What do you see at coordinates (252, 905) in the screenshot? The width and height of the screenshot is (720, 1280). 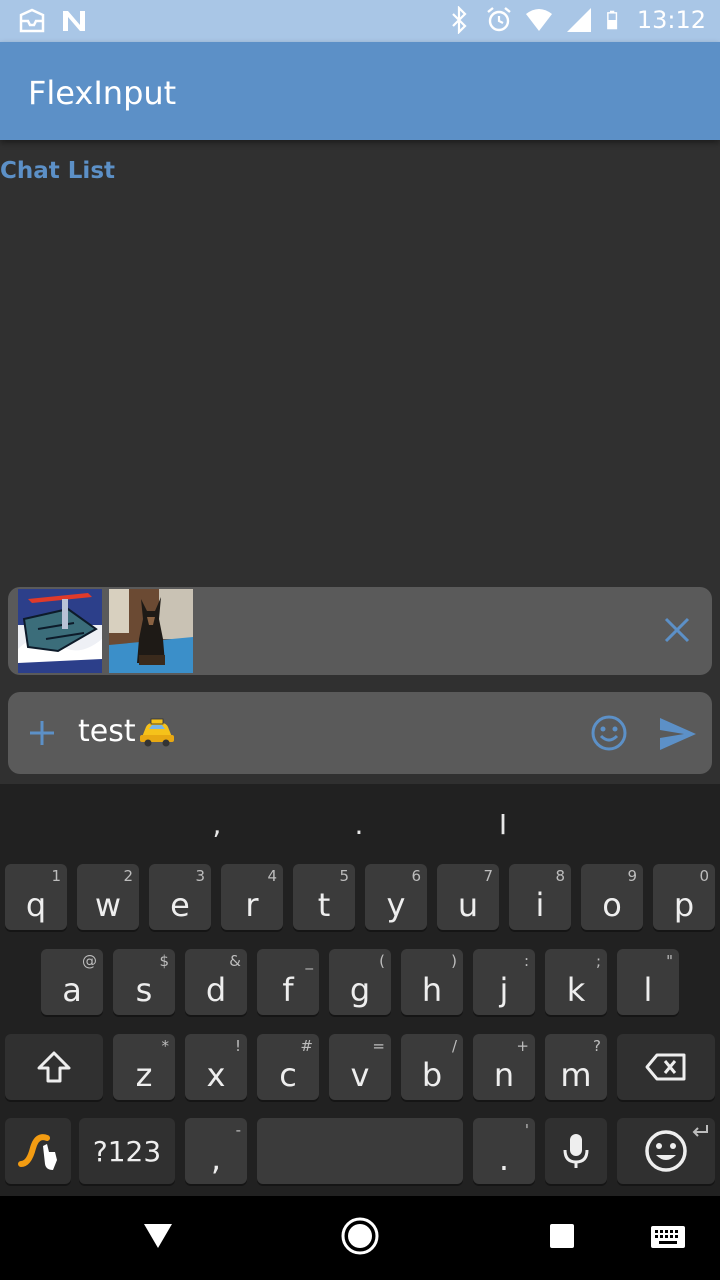 I see `key-label: r` at bounding box center [252, 905].